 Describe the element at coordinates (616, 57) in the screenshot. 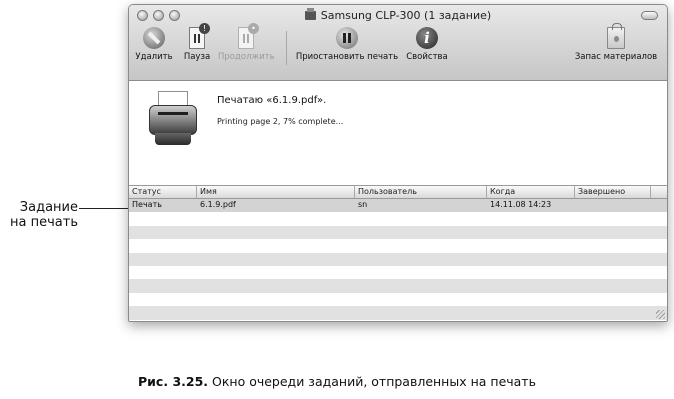

I see `supply-levels-label: Запас материалов` at that location.